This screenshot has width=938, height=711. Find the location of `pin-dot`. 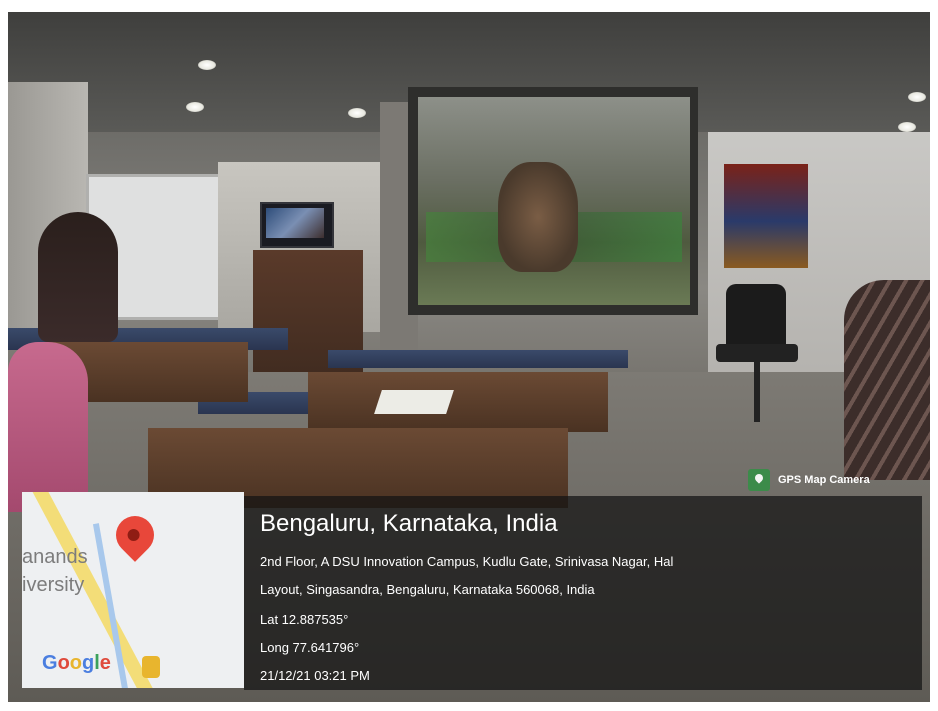

pin-dot is located at coordinates (134, 535).